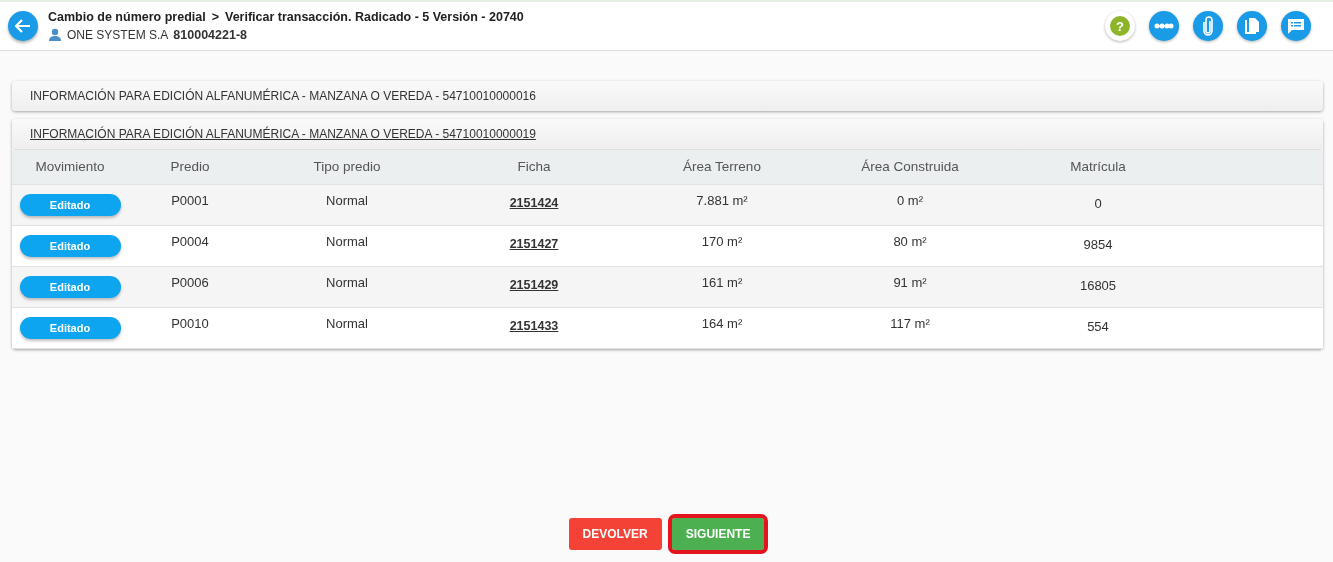 This screenshot has width=1333, height=562. I want to click on flow-button, so click(1164, 26).